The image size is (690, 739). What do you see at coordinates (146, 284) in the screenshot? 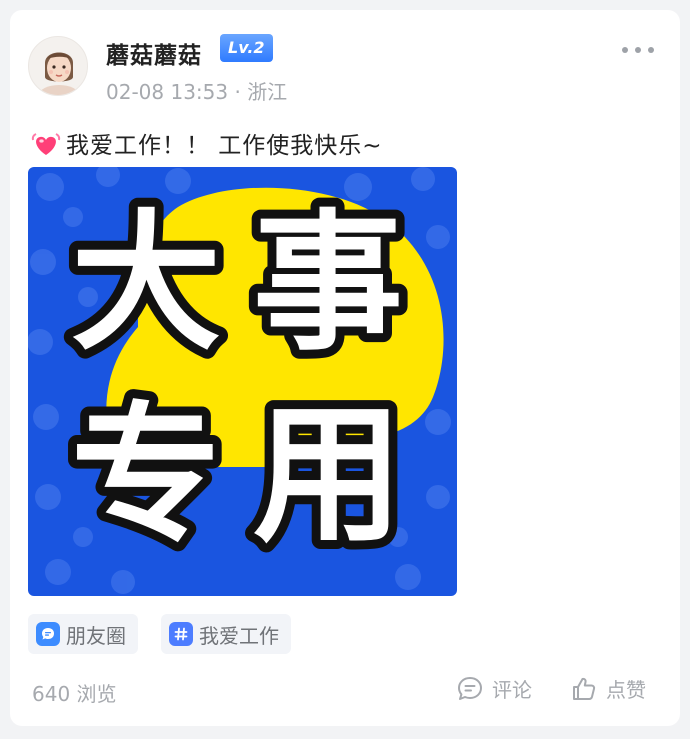
I see `poster-char-1: 大` at bounding box center [146, 284].